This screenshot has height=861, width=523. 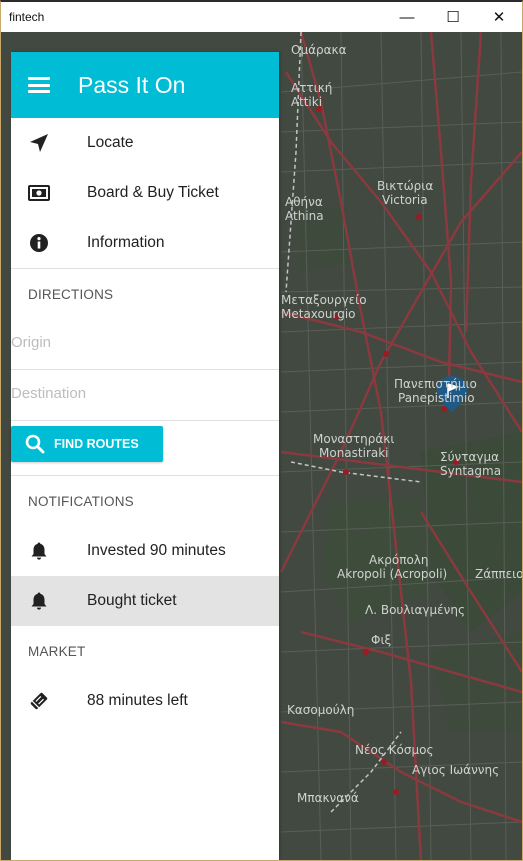 I want to click on notification-item-bought-ticket: Bought ticket, so click(x=145, y=601).